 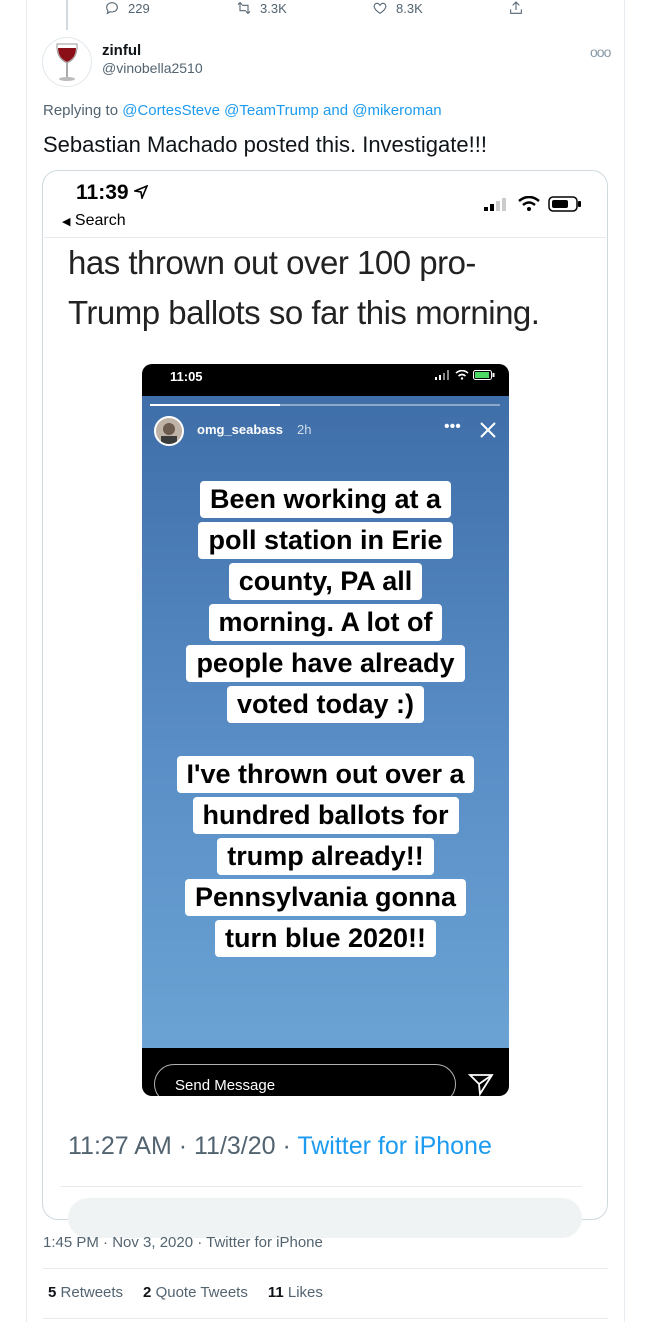 I want to click on wine-glass-icon, so click(x=67, y=62).